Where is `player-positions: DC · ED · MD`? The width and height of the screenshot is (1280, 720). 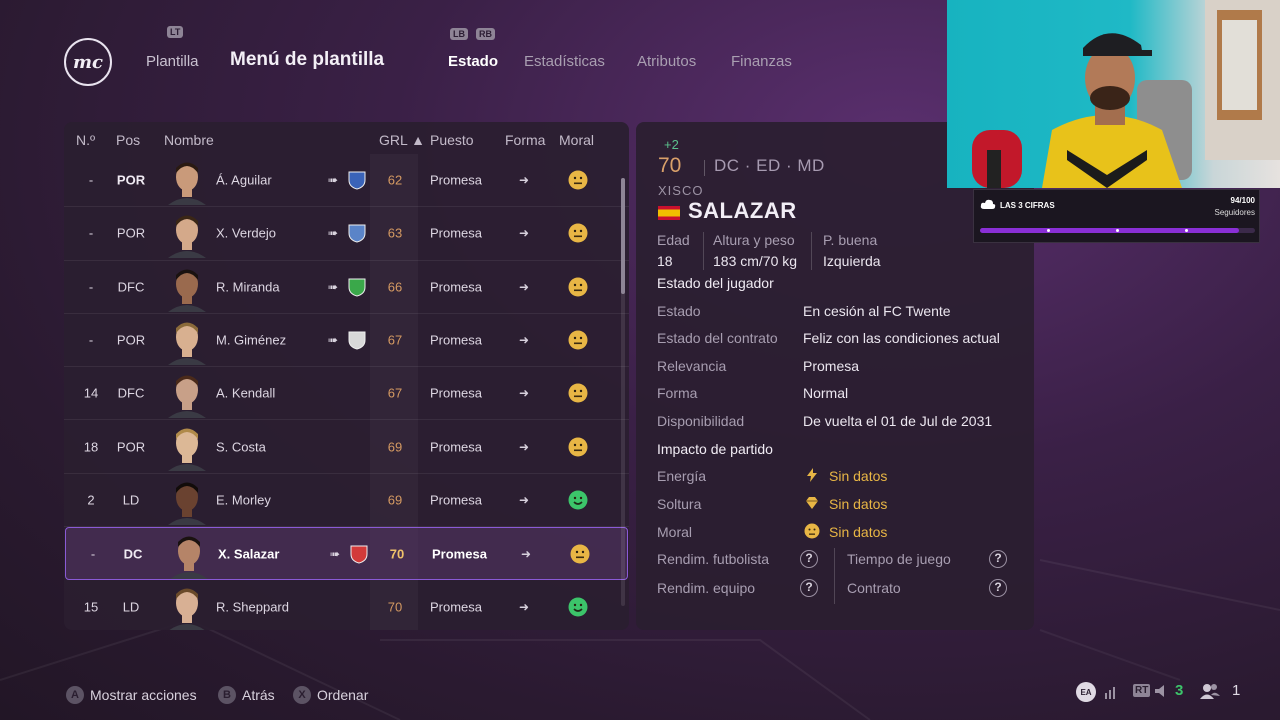 player-positions: DC · ED · MD is located at coordinates (769, 165).